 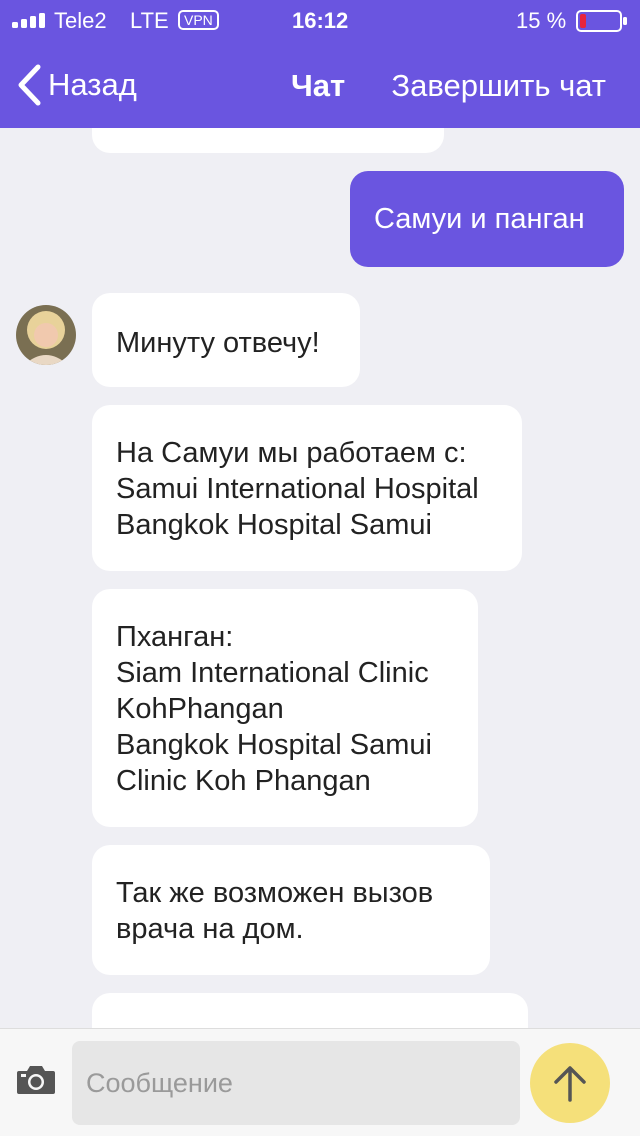 I want to click on page-title: Чат, so click(x=318, y=85).